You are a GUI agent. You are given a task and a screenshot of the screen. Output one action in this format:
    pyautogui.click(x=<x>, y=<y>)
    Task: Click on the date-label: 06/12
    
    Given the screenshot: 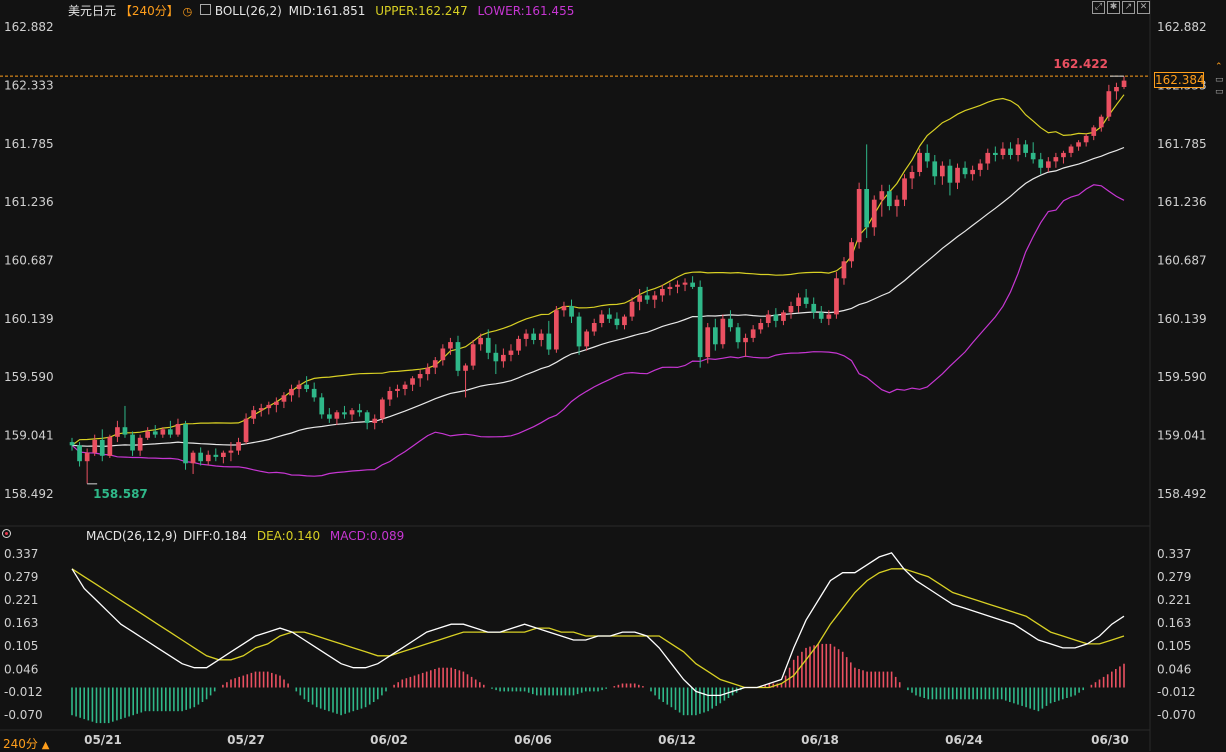 What is the action you would take?
    pyautogui.click(x=677, y=740)
    